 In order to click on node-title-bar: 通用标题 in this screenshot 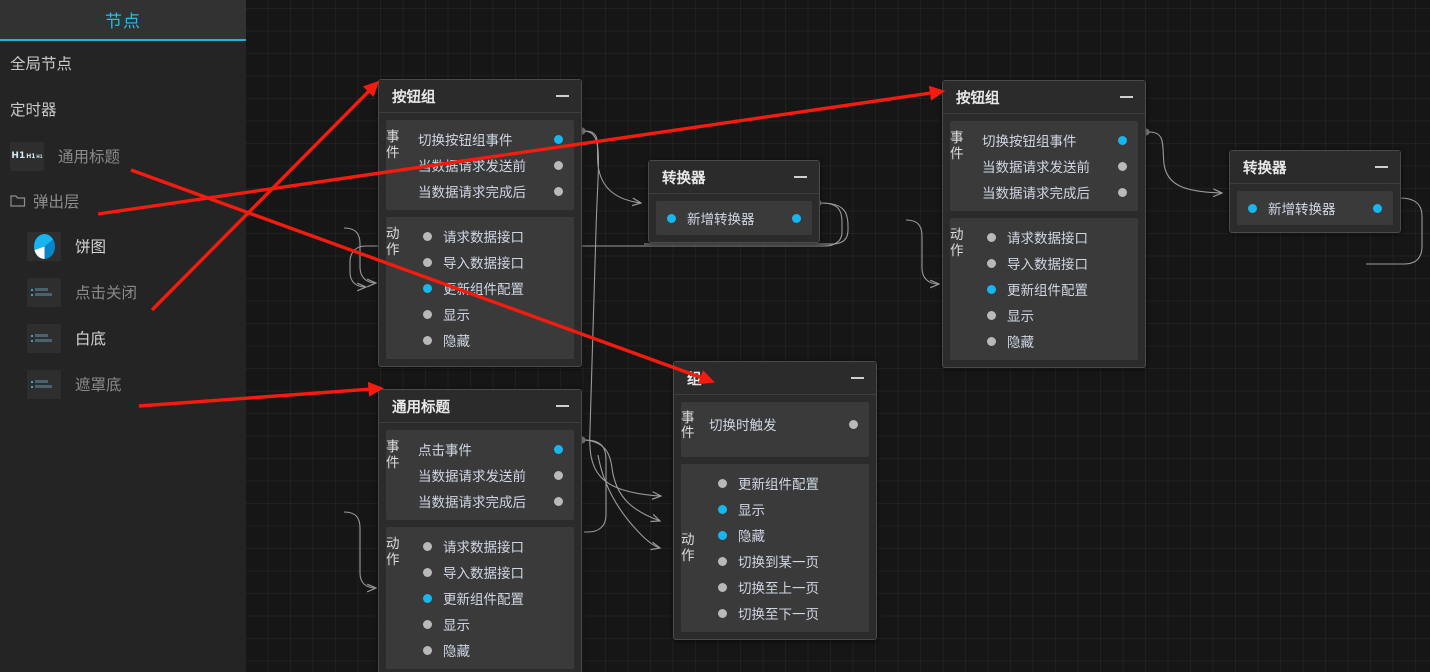, I will do `click(480, 406)`.